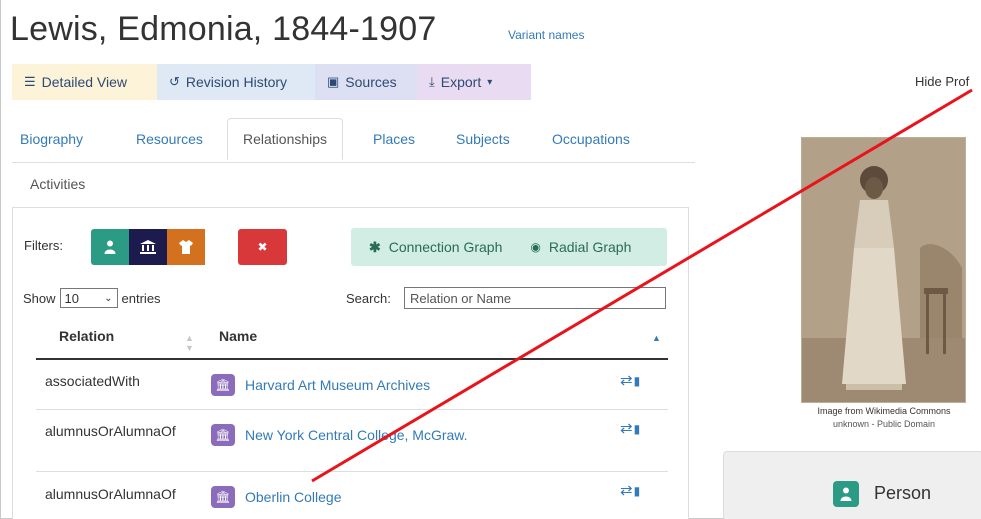 This screenshot has height=519, width=981. I want to click on filter-family-button, so click(186, 247).